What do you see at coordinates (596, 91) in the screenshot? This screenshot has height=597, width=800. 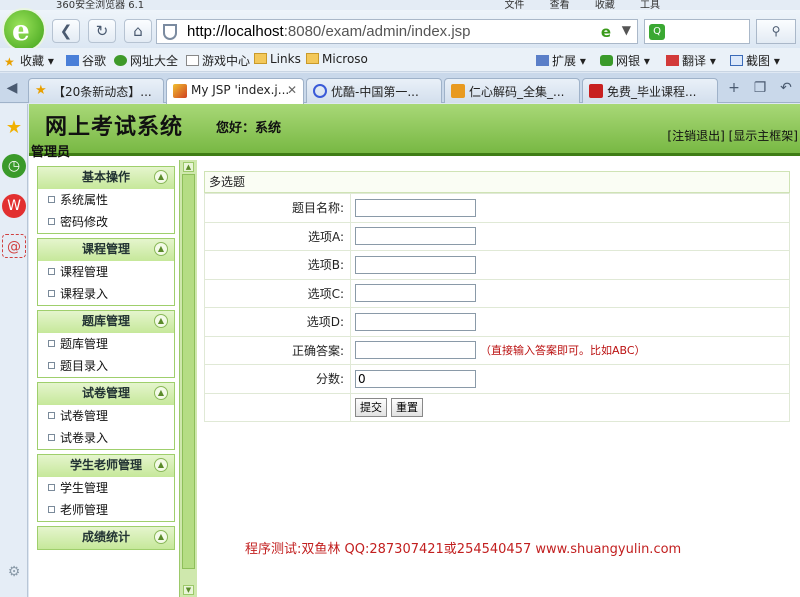 I see `course-icon` at bounding box center [596, 91].